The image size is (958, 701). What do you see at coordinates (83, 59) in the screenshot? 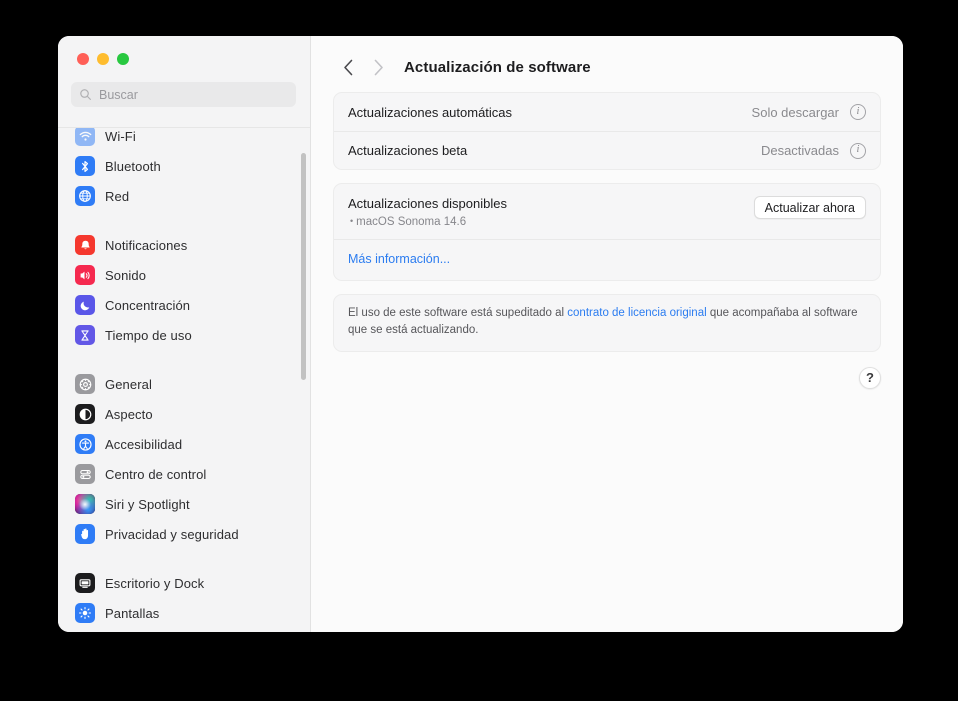
I see `close-button` at bounding box center [83, 59].